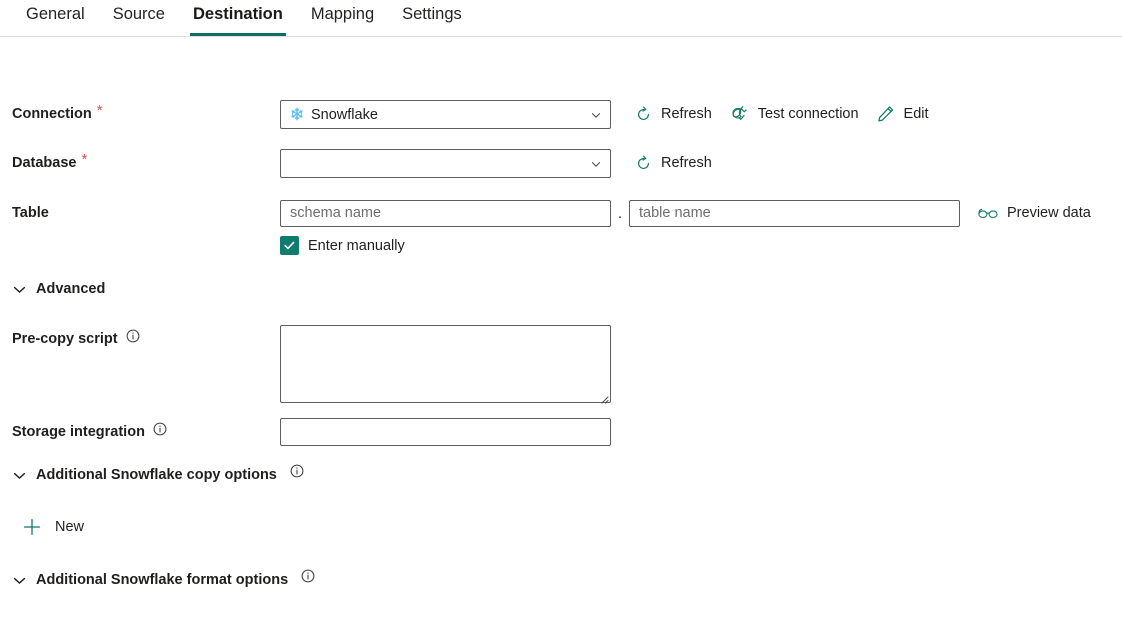  What do you see at coordinates (237, 14) in the screenshot?
I see `tab-destination-label: Destination` at bounding box center [237, 14].